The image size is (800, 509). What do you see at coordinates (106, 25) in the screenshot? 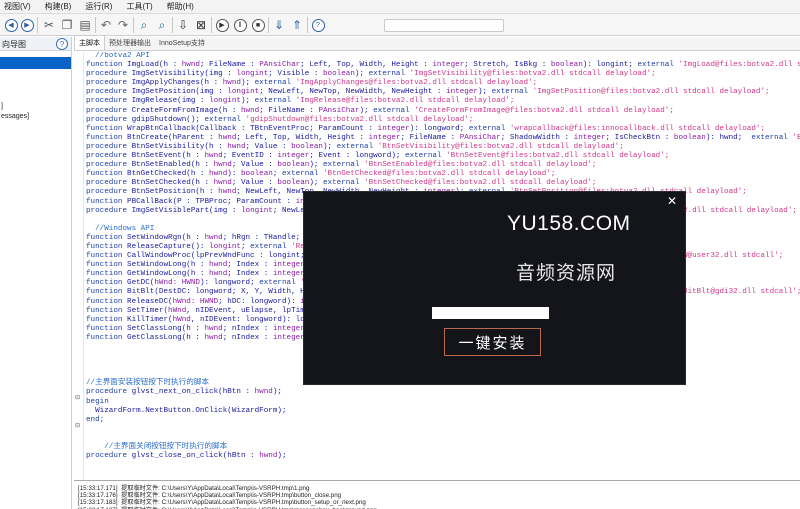
I see `undo-icon: ↶` at bounding box center [106, 25].